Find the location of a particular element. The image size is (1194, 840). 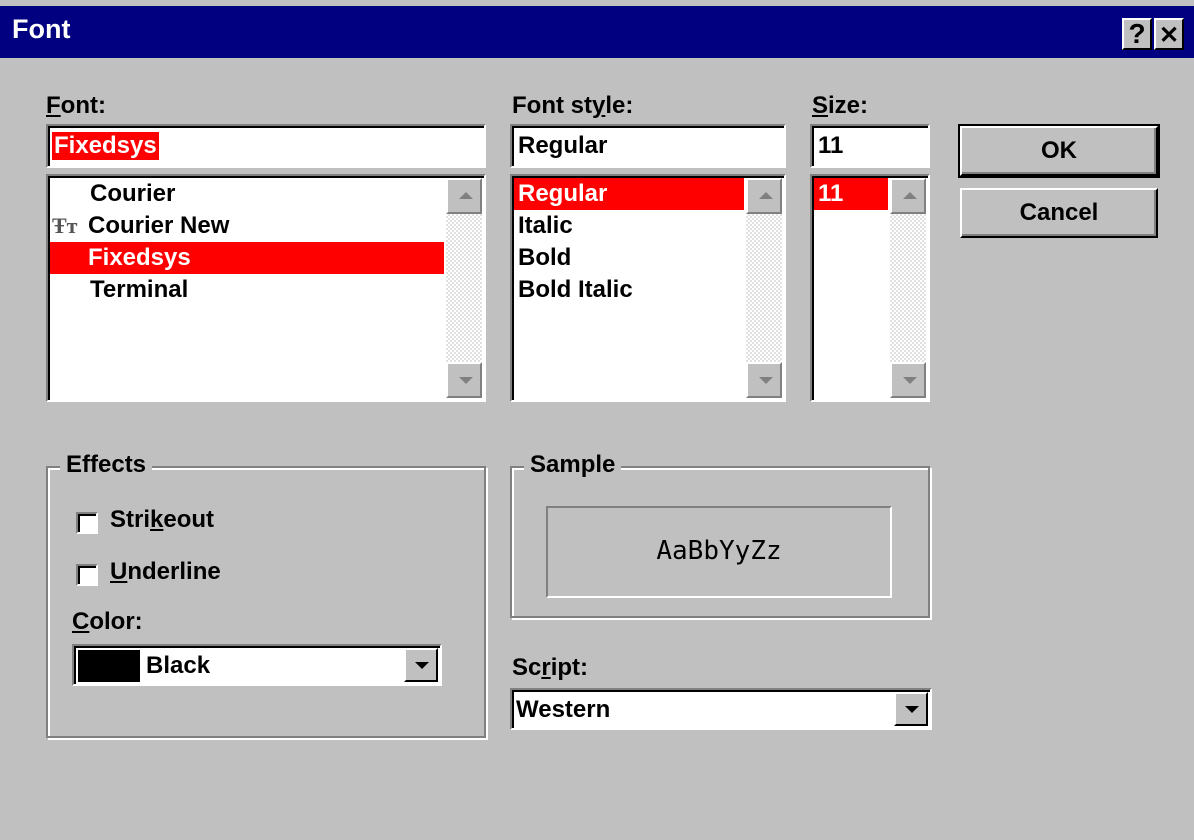

close-button: ✕ is located at coordinates (1169, 34).